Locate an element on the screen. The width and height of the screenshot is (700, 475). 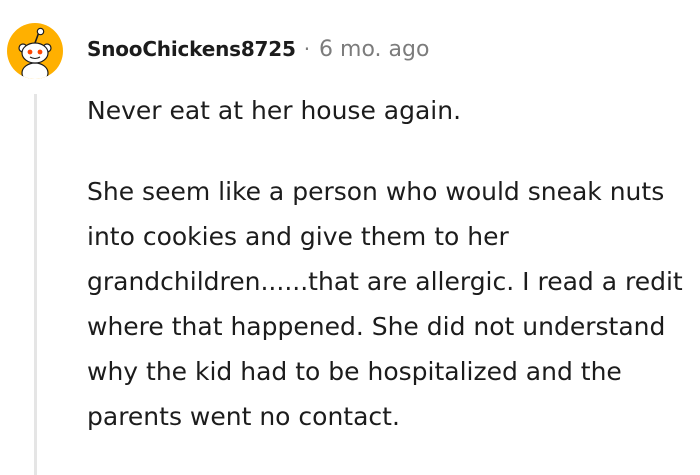
reddit-snoo-icon is located at coordinates (35, 53).